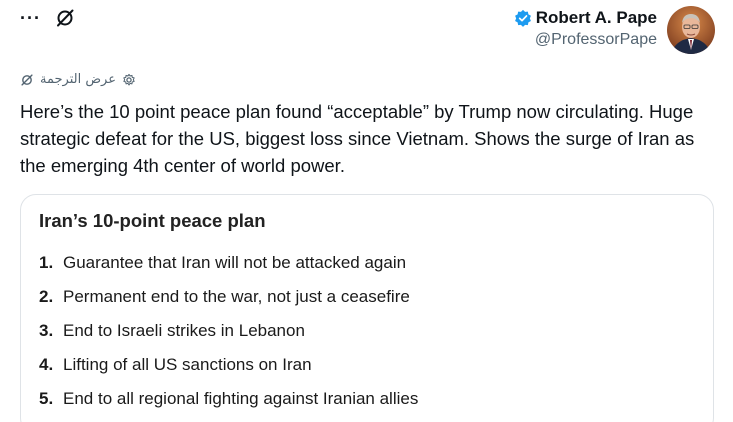 This screenshot has width=733, height=422. What do you see at coordinates (46, 330) in the screenshot?
I see `list-item-number: 3.` at bounding box center [46, 330].